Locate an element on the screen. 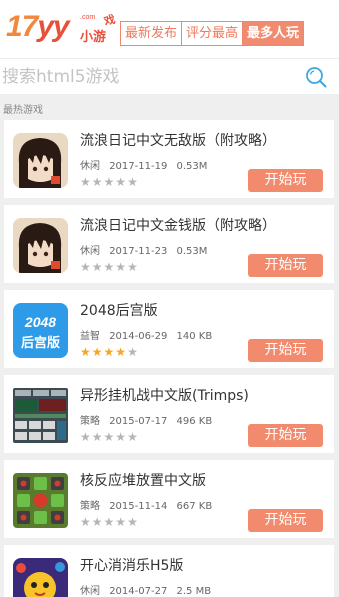 This screenshot has width=339, height=597. game-size: 2.5 MB is located at coordinates (194, 591).